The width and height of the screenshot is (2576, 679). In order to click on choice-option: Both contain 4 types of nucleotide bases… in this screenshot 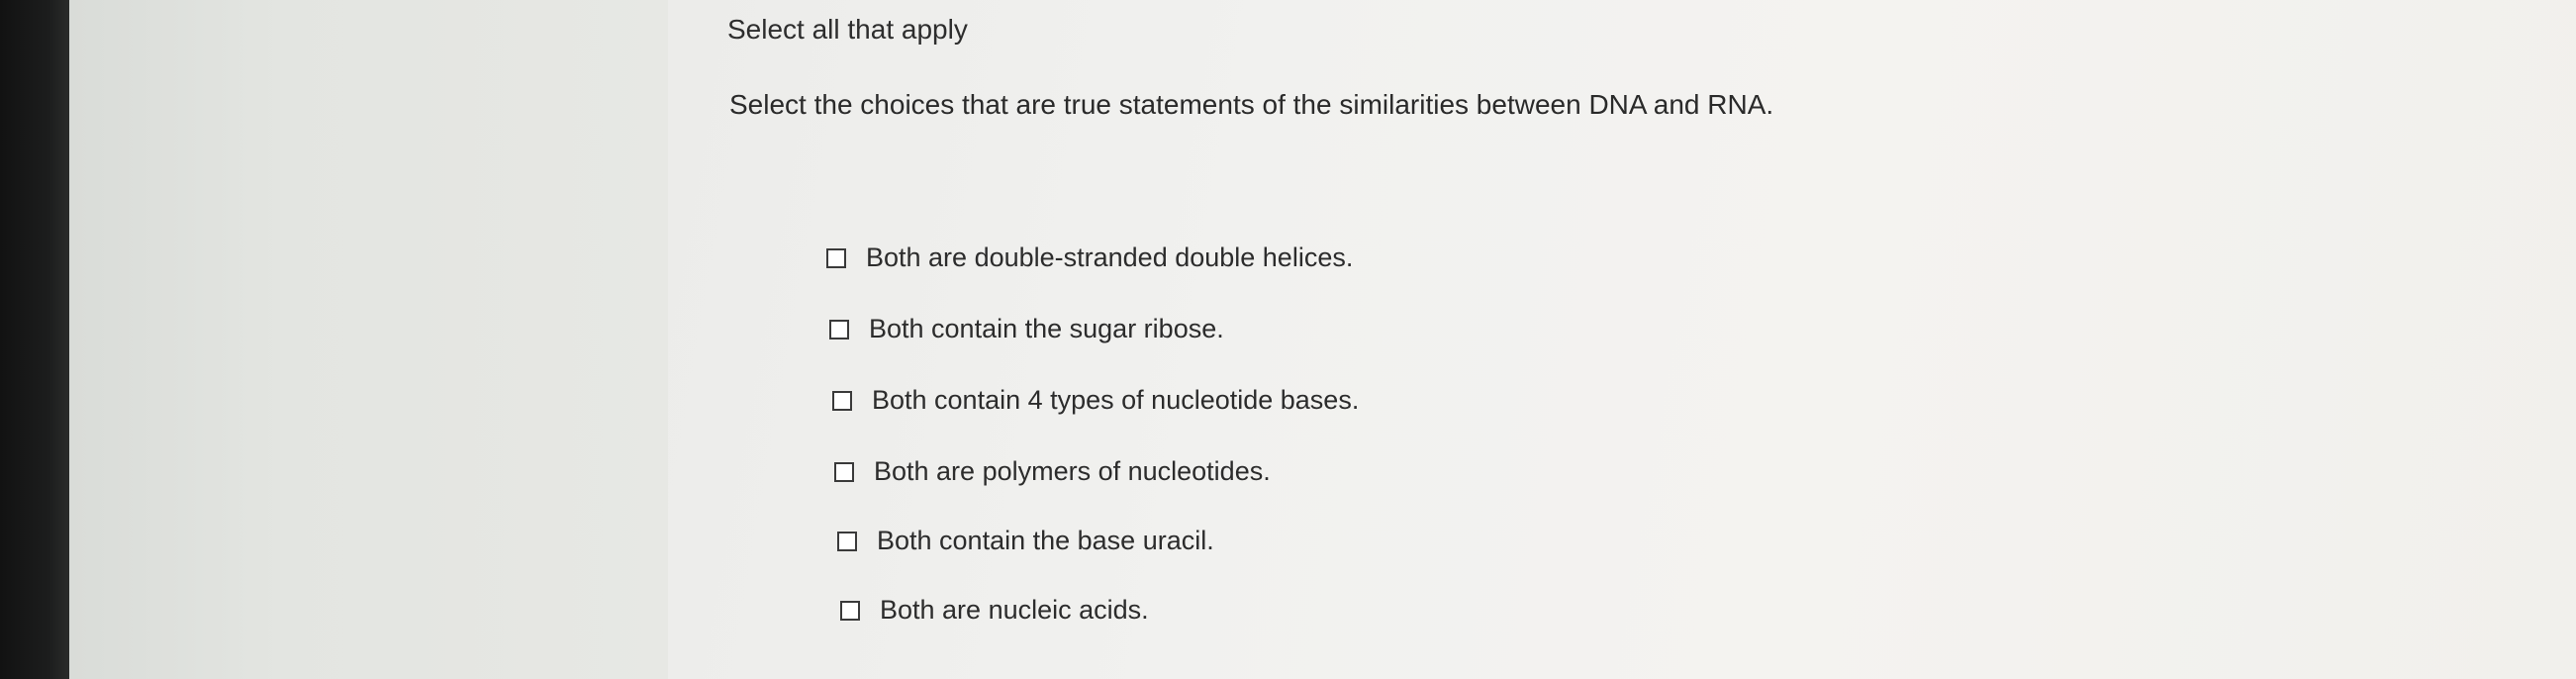, I will do `click(1095, 400)`.